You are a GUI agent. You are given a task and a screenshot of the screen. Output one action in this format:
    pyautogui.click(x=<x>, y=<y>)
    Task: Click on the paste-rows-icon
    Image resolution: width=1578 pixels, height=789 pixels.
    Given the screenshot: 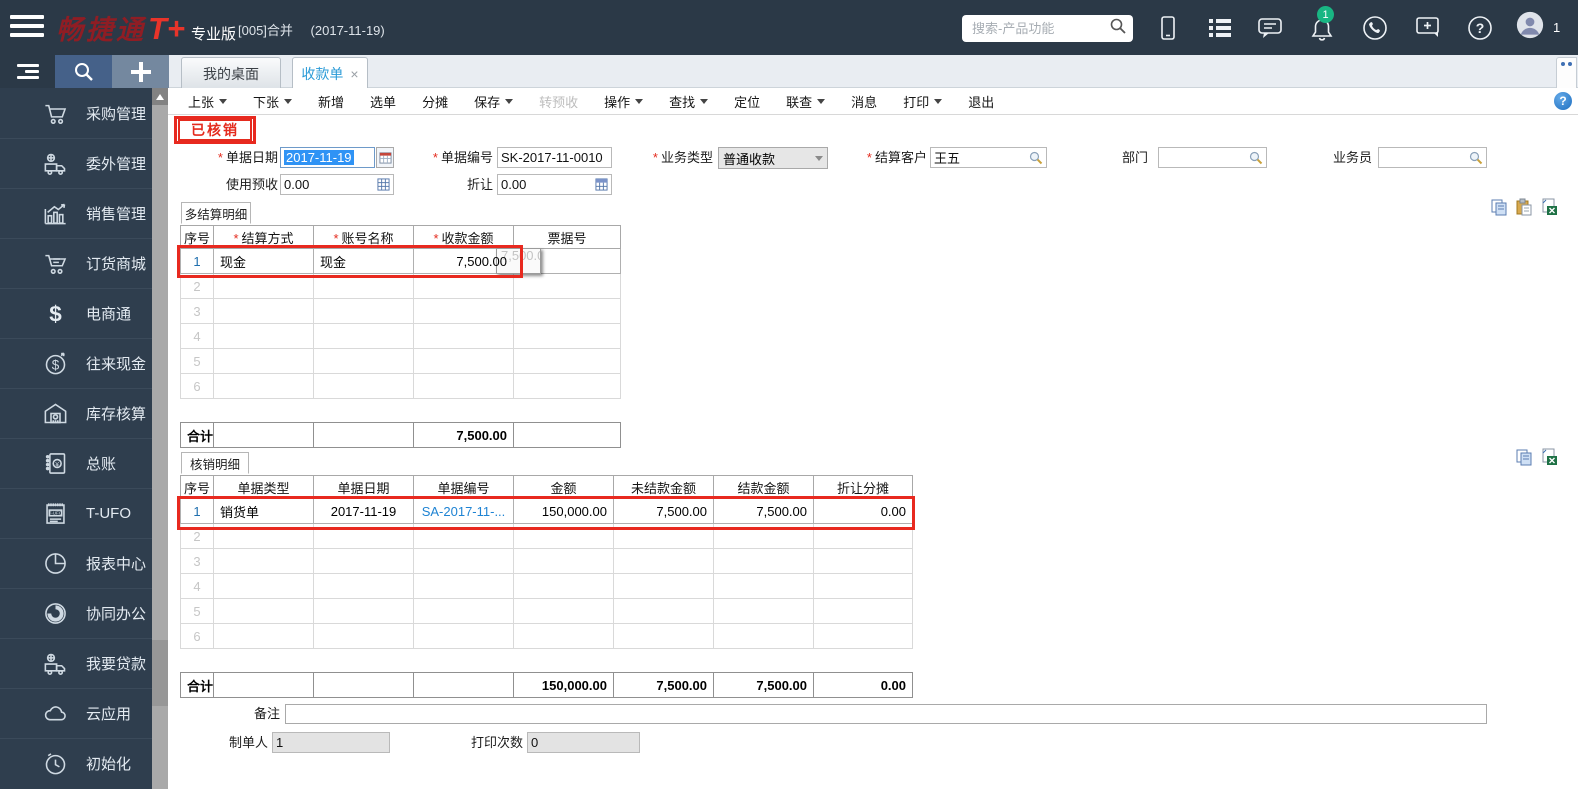 What is the action you would take?
    pyautogui.click(x=1524, y=207)
    